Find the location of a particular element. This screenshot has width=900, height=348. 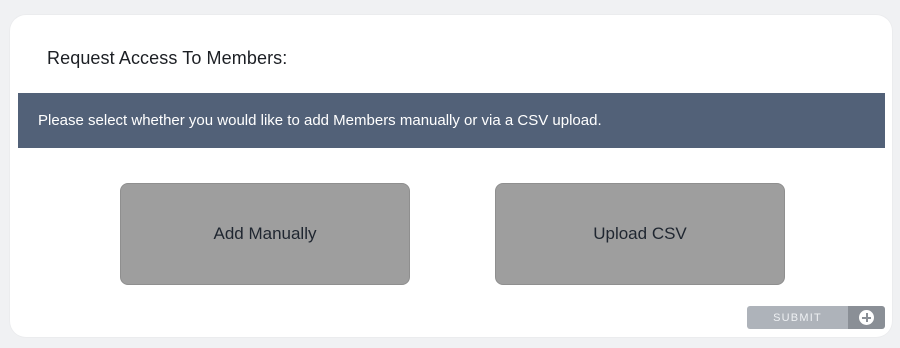

add-manually-button: Add Manually is located at coordinates (265, 234).